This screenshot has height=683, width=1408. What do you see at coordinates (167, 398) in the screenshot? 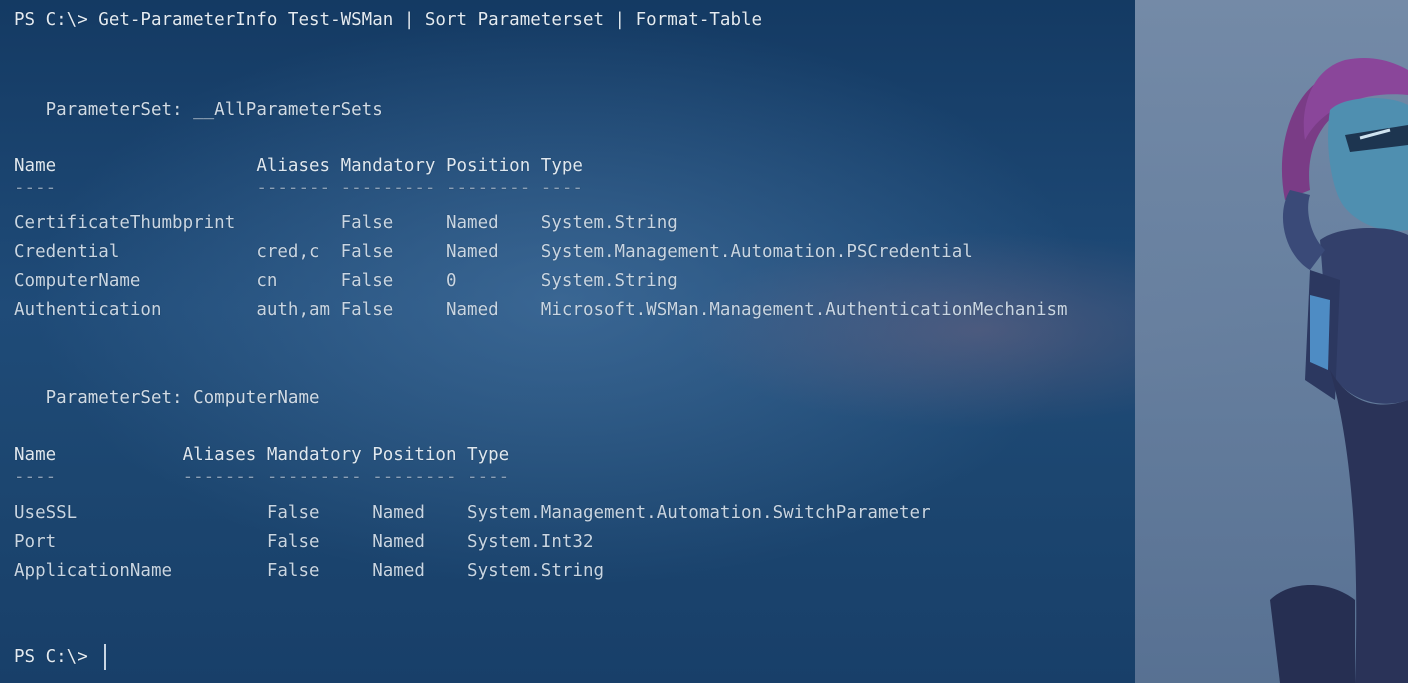
I see `parameter-set-header-computername: ParameterSet: ComputerName` at bounding box center [167, 398].